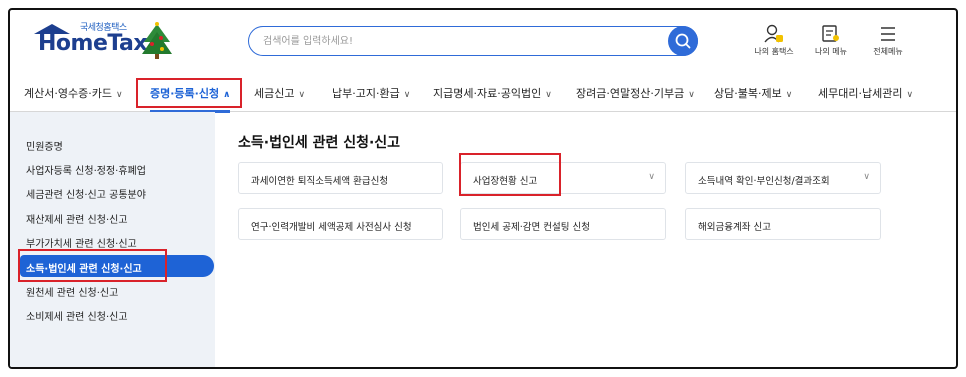 This screenshot has width=966, height=377. I want to click on nav-item-label: 납부·고지·환급, so click(366, 93).